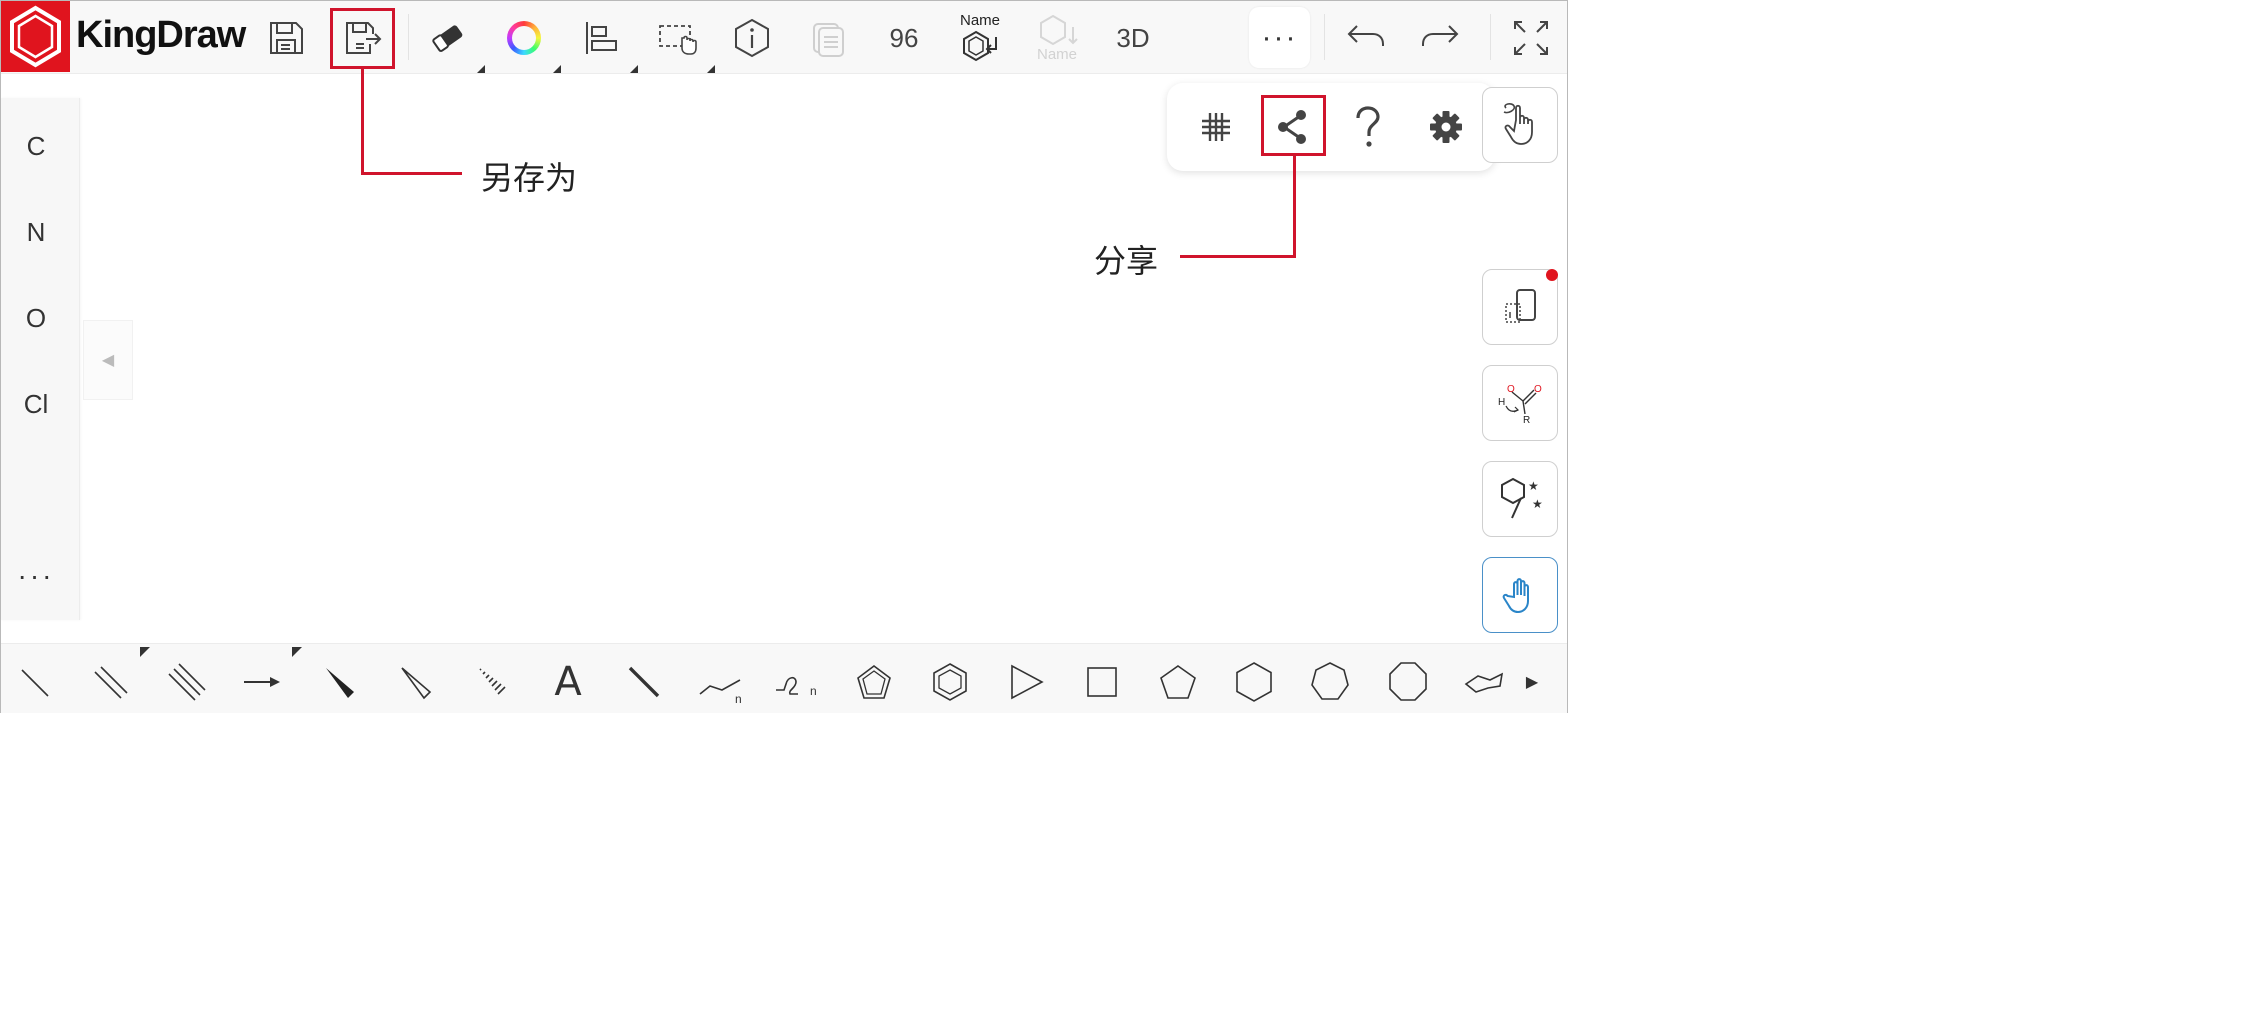 This screenshot has height=1028, width=2260. I want to click on eraser-button, so click(448, 38).